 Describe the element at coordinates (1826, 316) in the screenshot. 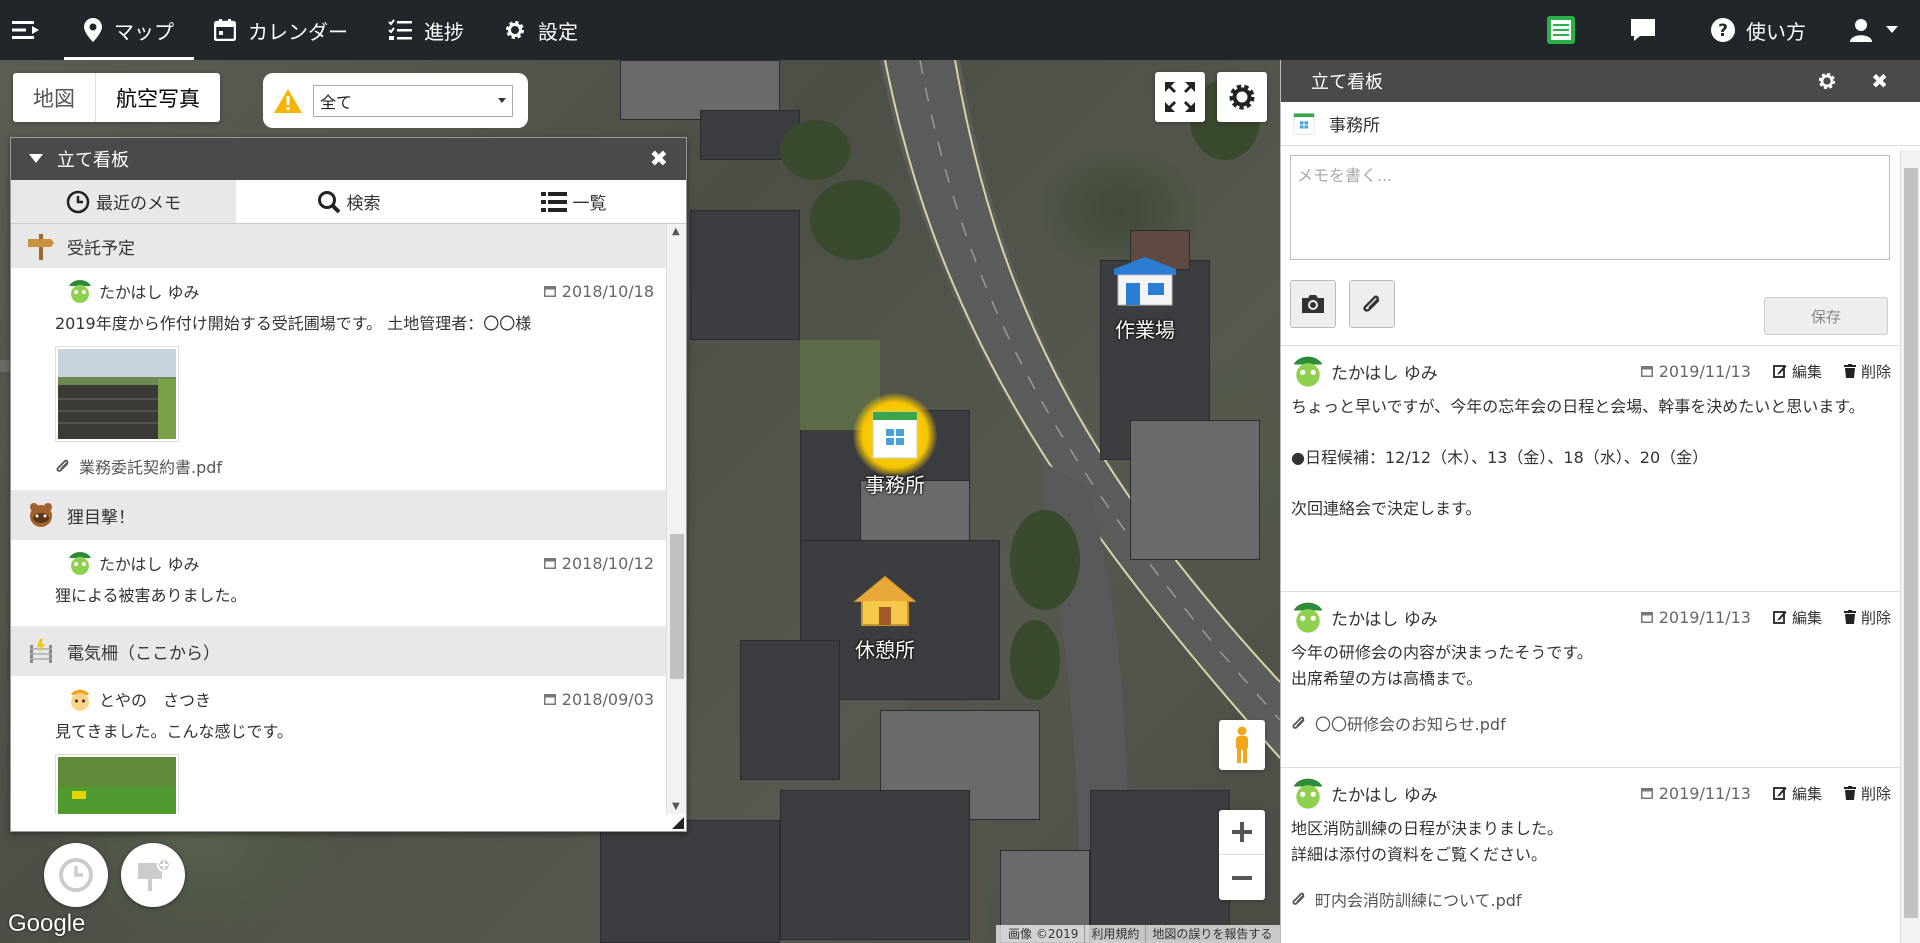

I see `save-button: 保存` at that location.